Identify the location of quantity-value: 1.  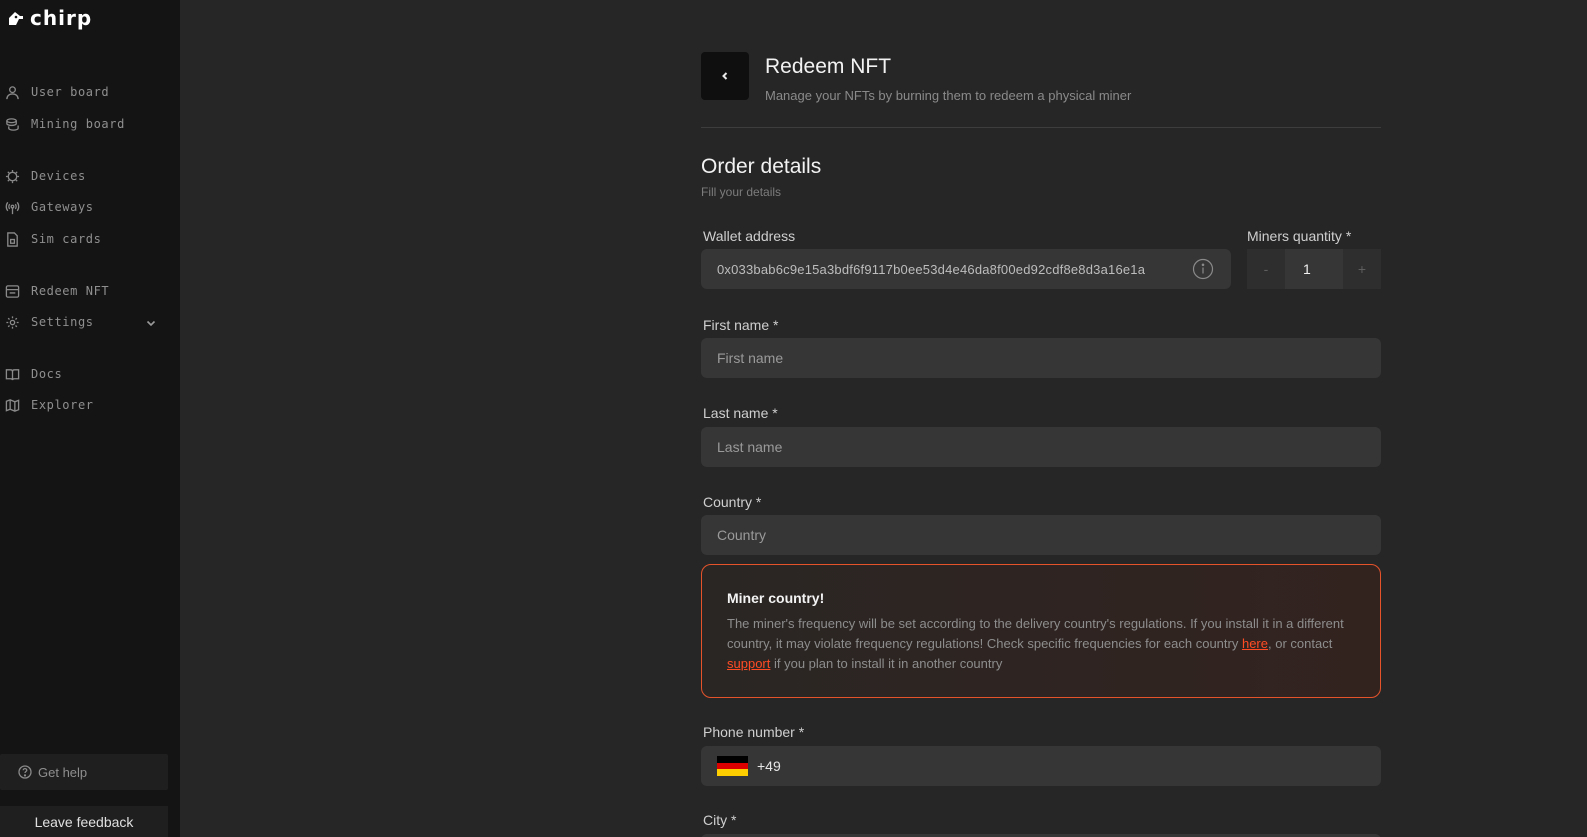
(1314, 269).